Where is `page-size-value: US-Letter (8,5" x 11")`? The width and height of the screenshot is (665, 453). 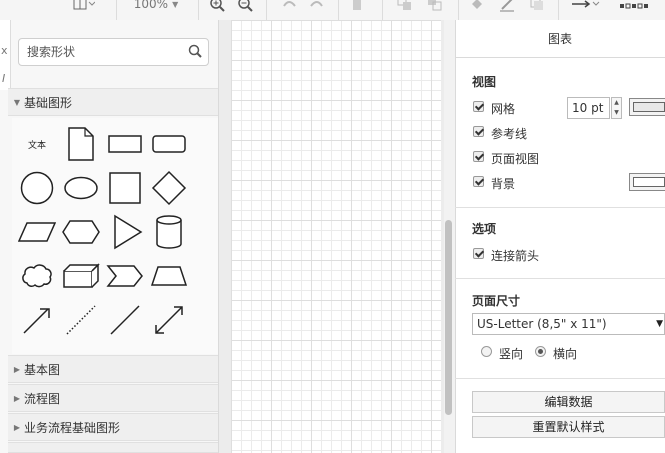 page-size-value: US-Letter (8,5" x 11") is located at coordinates (542, 324).